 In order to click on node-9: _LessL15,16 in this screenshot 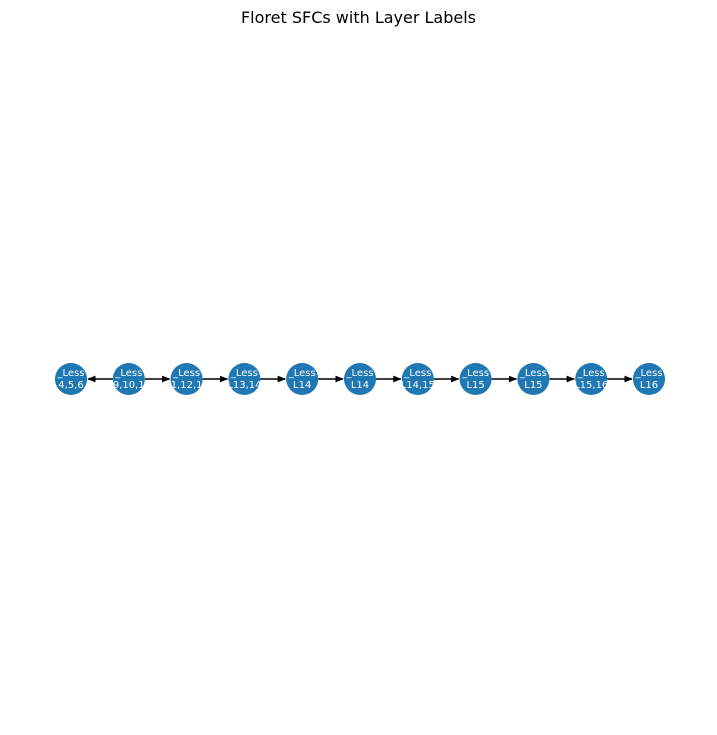, I will do `click(591, 379)`.